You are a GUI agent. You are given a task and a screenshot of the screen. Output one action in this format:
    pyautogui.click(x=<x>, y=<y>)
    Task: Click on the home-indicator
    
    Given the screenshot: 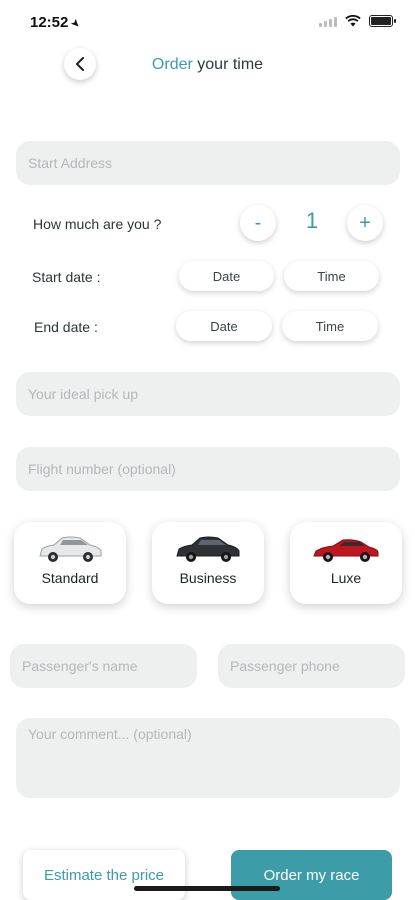 What is the action you would take?
    pyautogui.click(x=207, y=888)
    